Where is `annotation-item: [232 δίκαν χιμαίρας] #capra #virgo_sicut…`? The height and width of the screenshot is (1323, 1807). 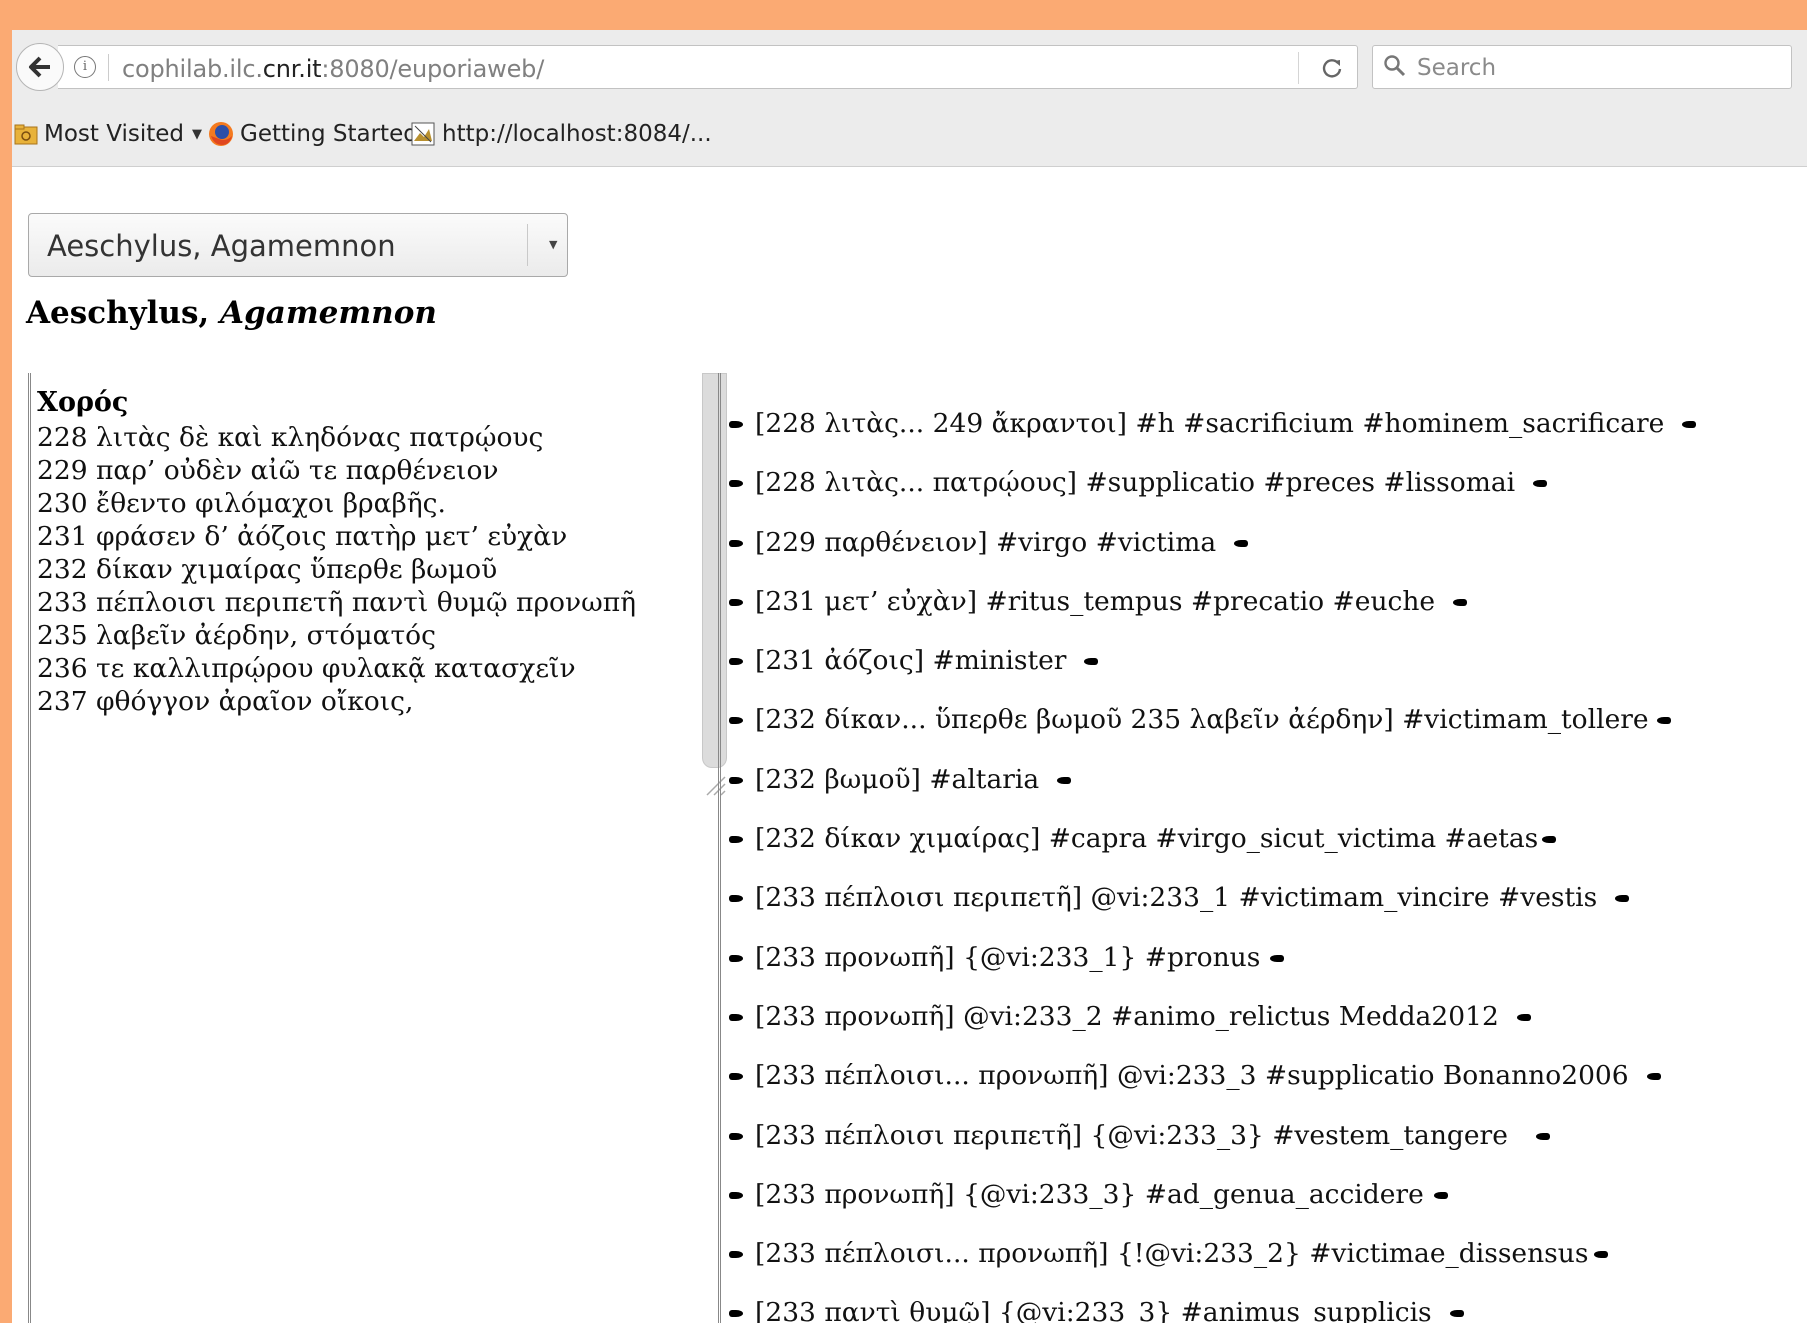 annotation-item: [232 δίκαν χιμαίρας] #capra #virgo_sicut… is located at coordinates (1212, 851).